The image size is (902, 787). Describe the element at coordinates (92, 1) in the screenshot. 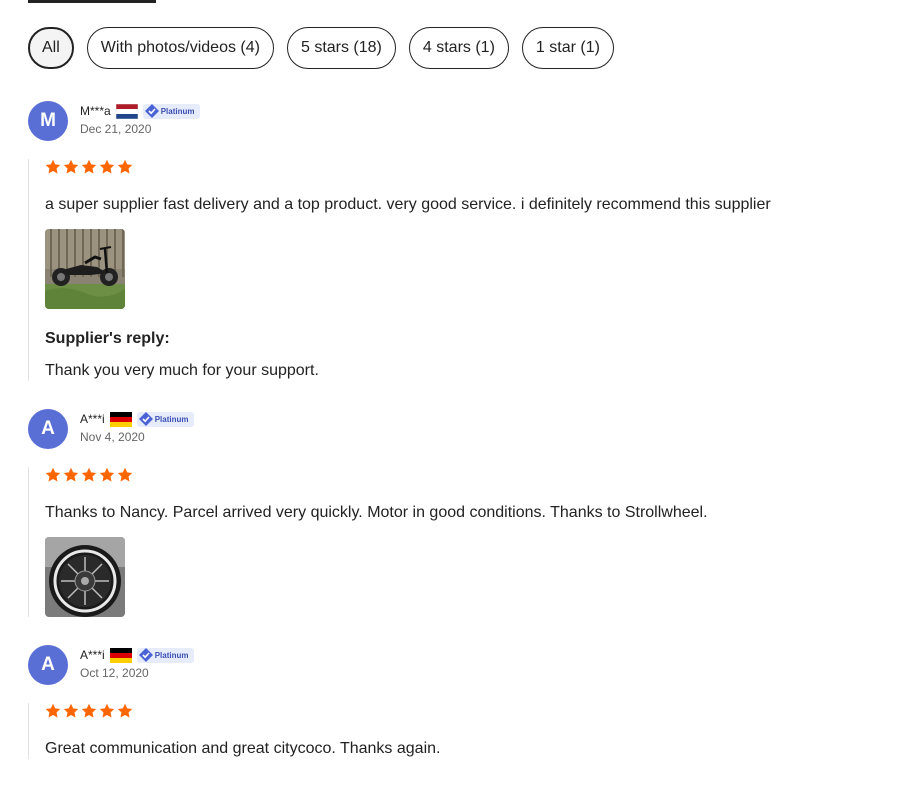

I see `tab-active-underline` at that location.